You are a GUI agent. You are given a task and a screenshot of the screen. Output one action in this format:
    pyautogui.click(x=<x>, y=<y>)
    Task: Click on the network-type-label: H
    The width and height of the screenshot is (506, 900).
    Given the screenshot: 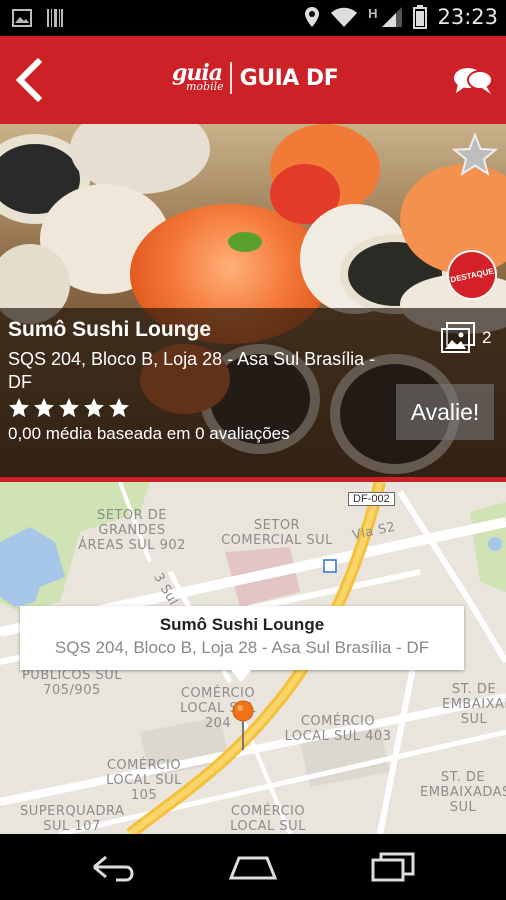 What is the action you would take?
    pyautogui.click(x=373, y=13)
    